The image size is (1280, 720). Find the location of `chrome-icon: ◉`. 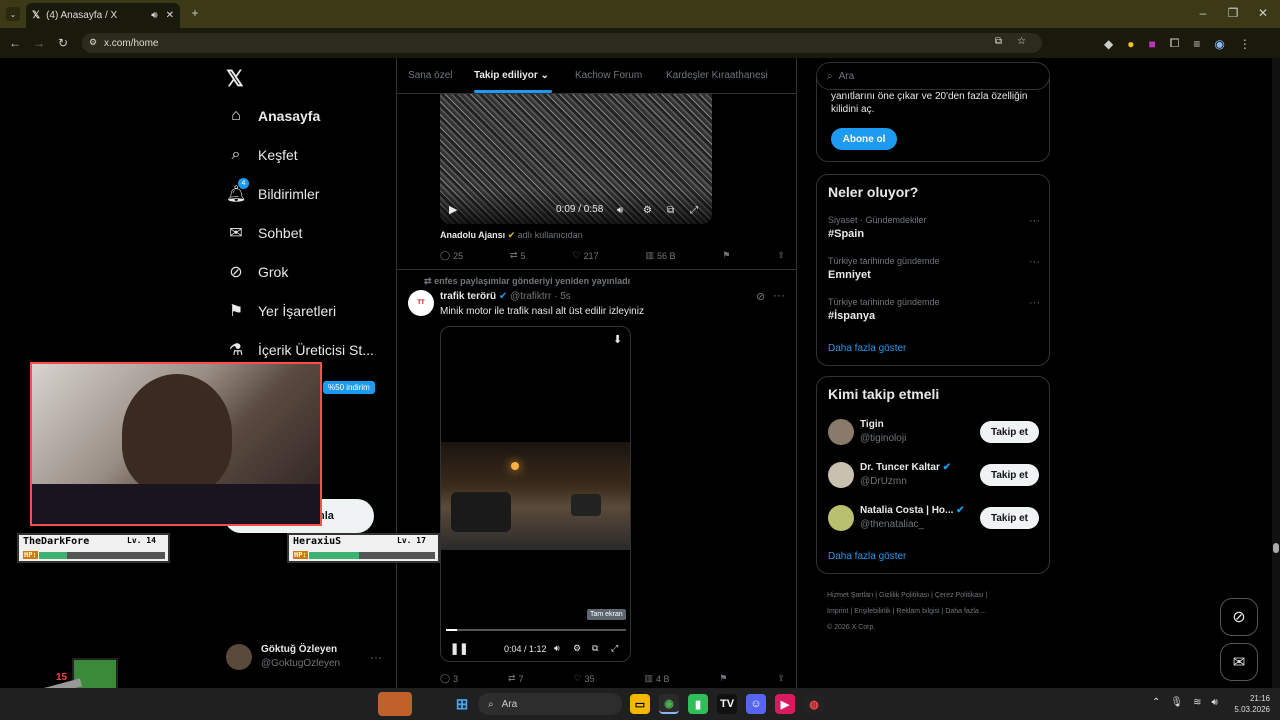

chrome-icon: ◉ is located at coordinates (669, 704).